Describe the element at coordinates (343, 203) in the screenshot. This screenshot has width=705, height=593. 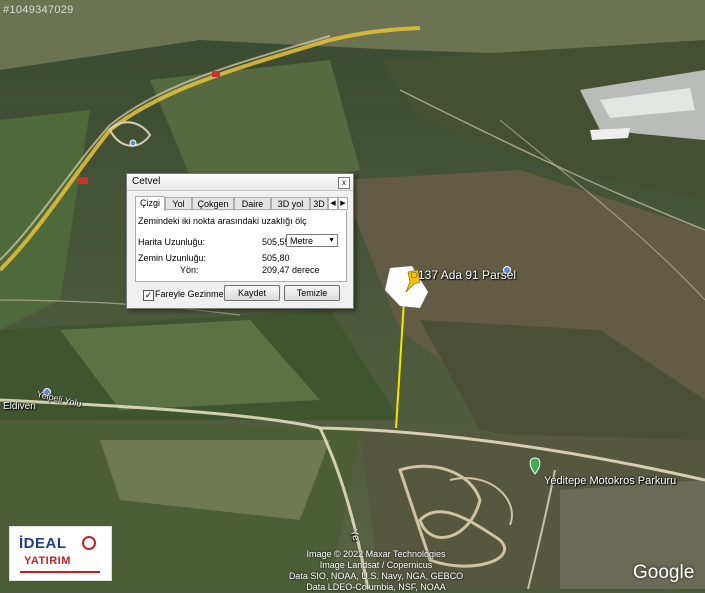
I see `tab-scroll-right-icon: ▶` at that location.